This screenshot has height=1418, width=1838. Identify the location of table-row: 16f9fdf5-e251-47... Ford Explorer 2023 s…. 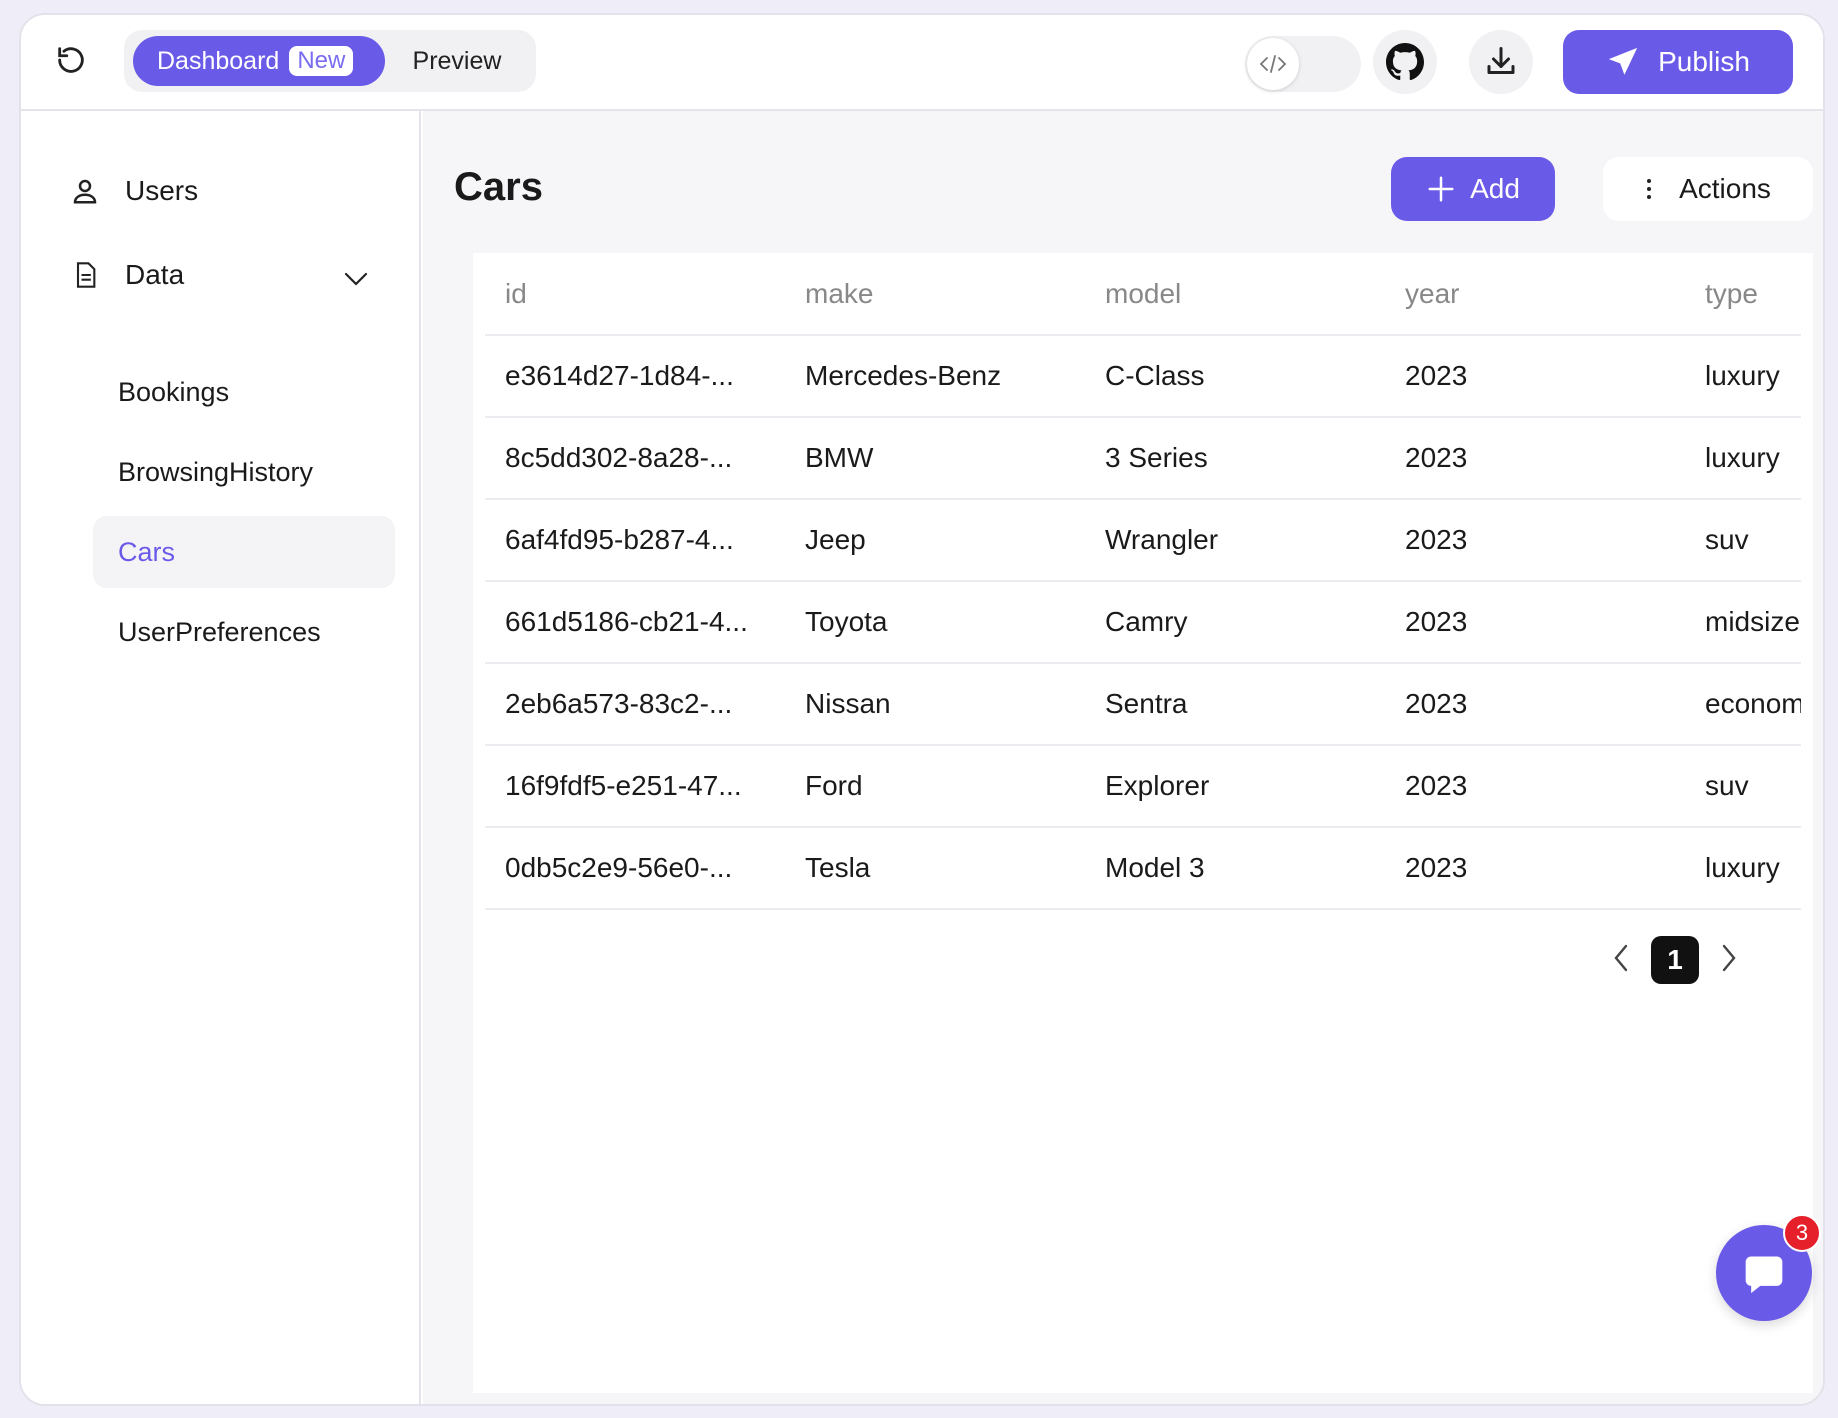
(1143, 786).